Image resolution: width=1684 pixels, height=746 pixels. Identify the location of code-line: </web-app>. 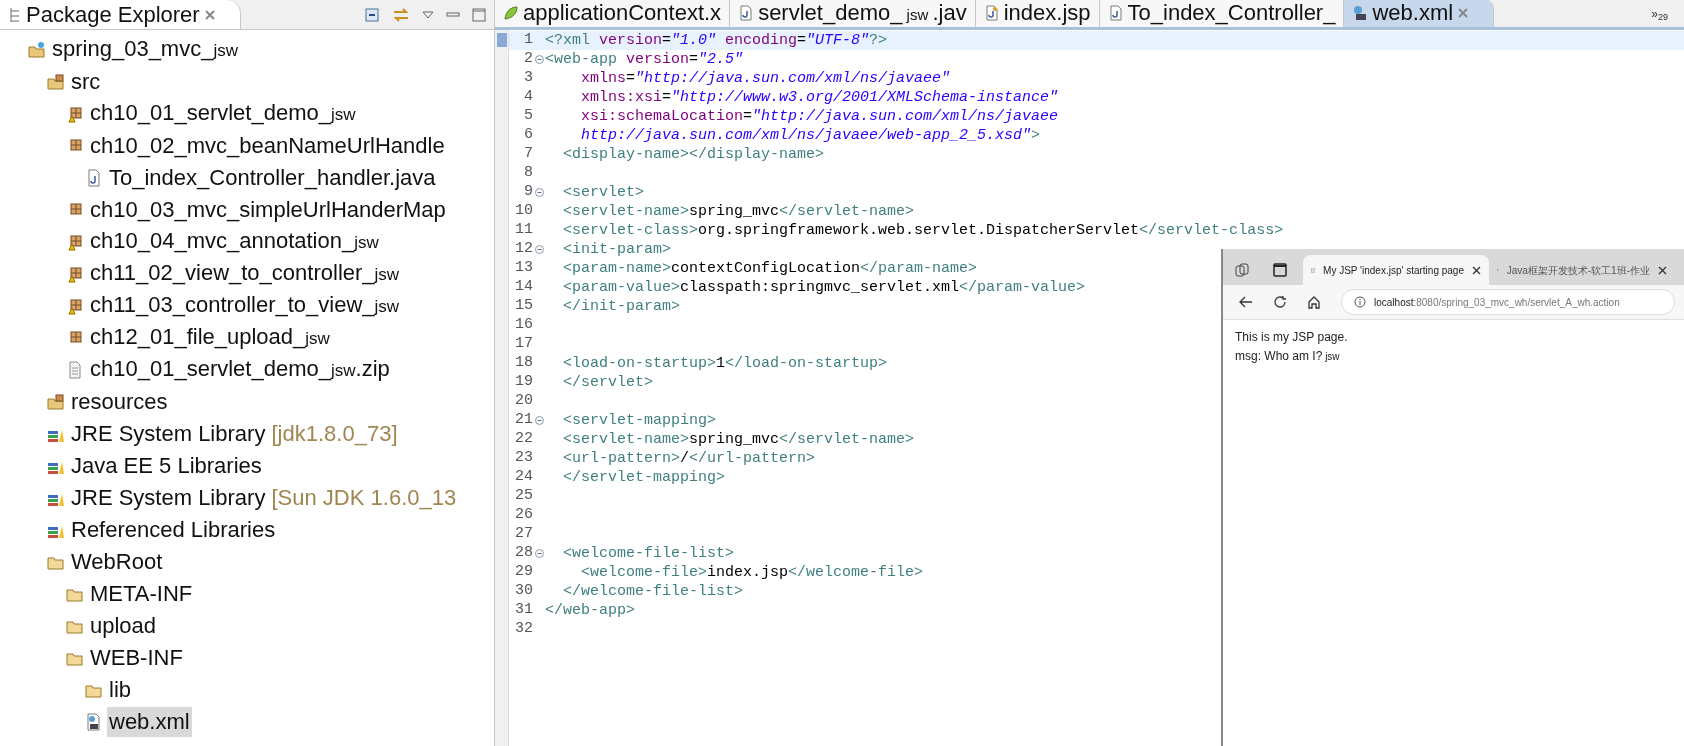
(590, 610).